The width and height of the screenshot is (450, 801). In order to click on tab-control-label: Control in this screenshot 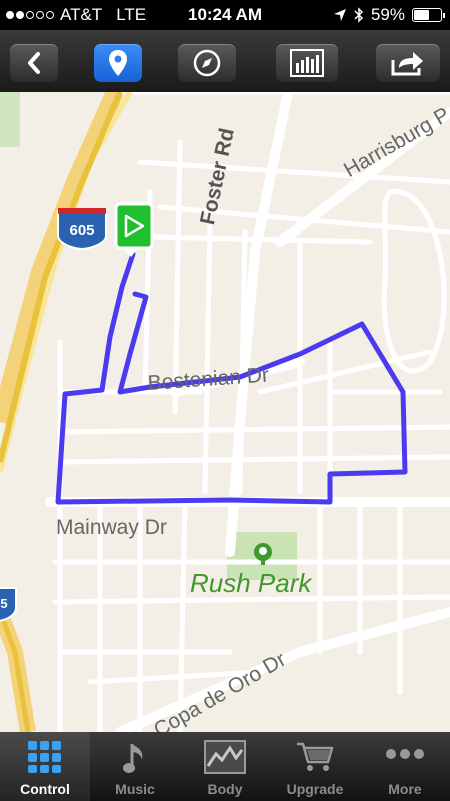, I will do `click(45, 789)`.